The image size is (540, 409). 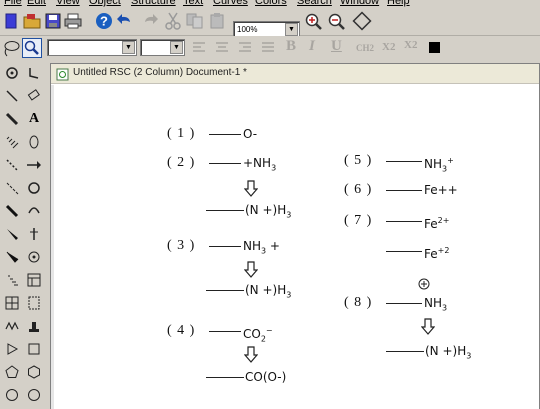 I want to click on group-nh3-space-plus: NH3 +, so click(x=261, y=248).